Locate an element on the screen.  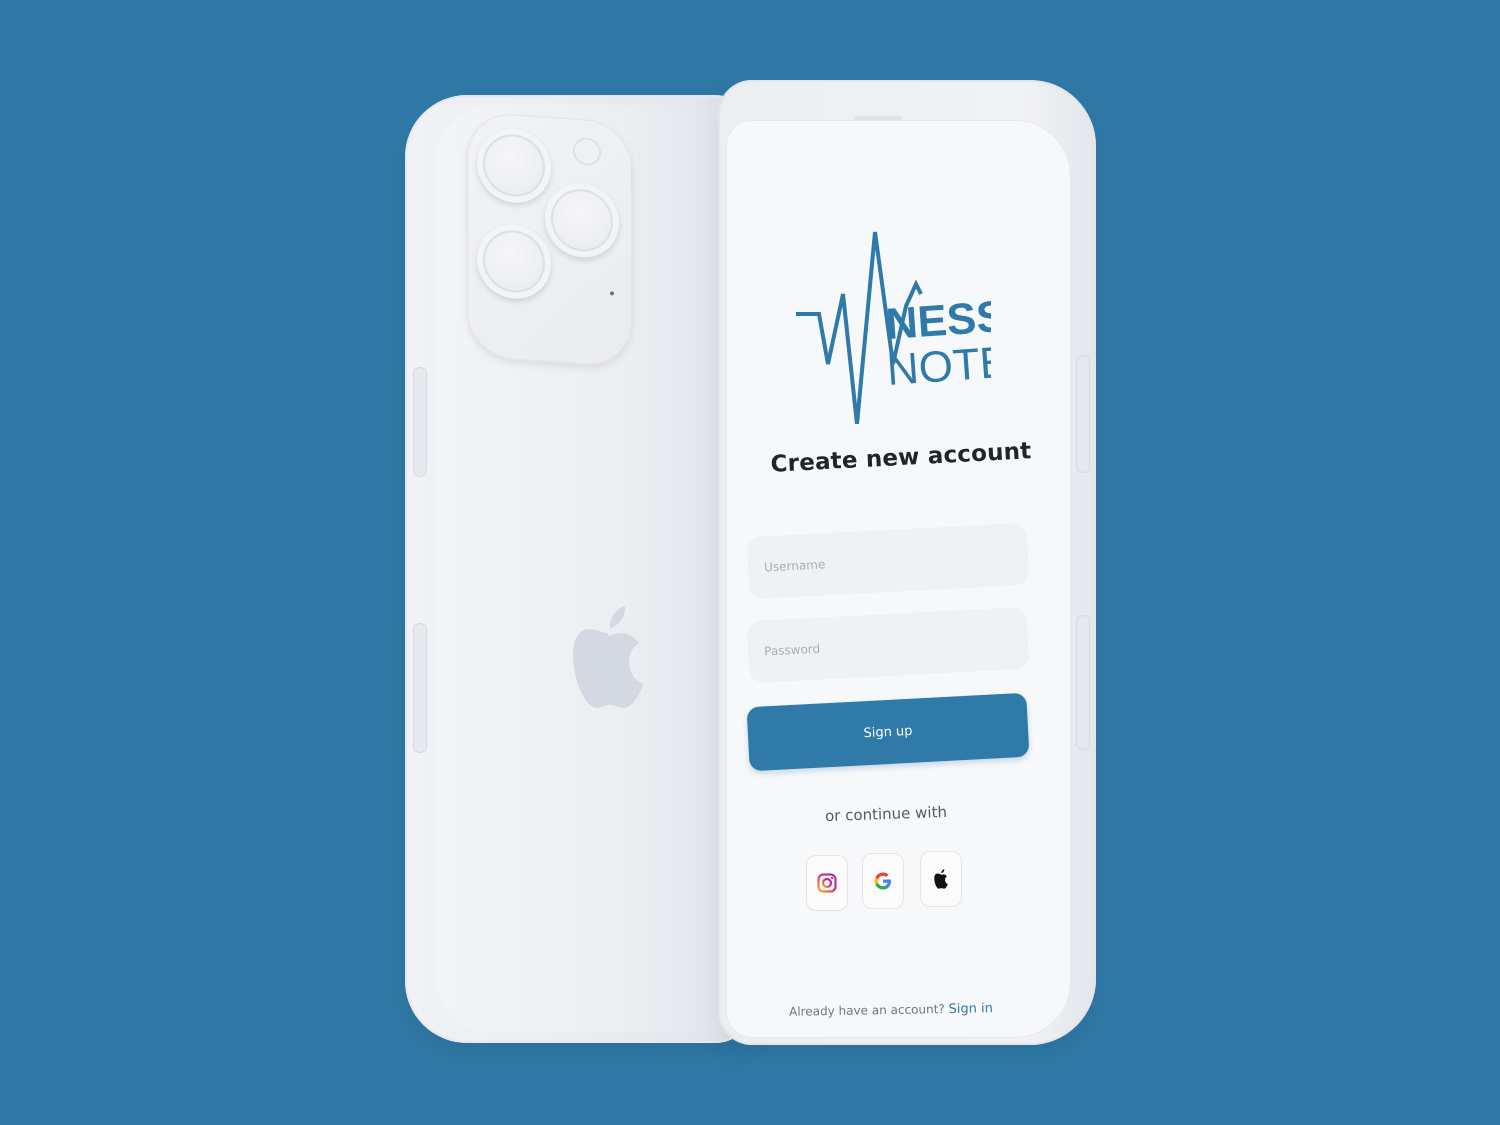
apple-logo-icon is located at coordinates (608, 657).